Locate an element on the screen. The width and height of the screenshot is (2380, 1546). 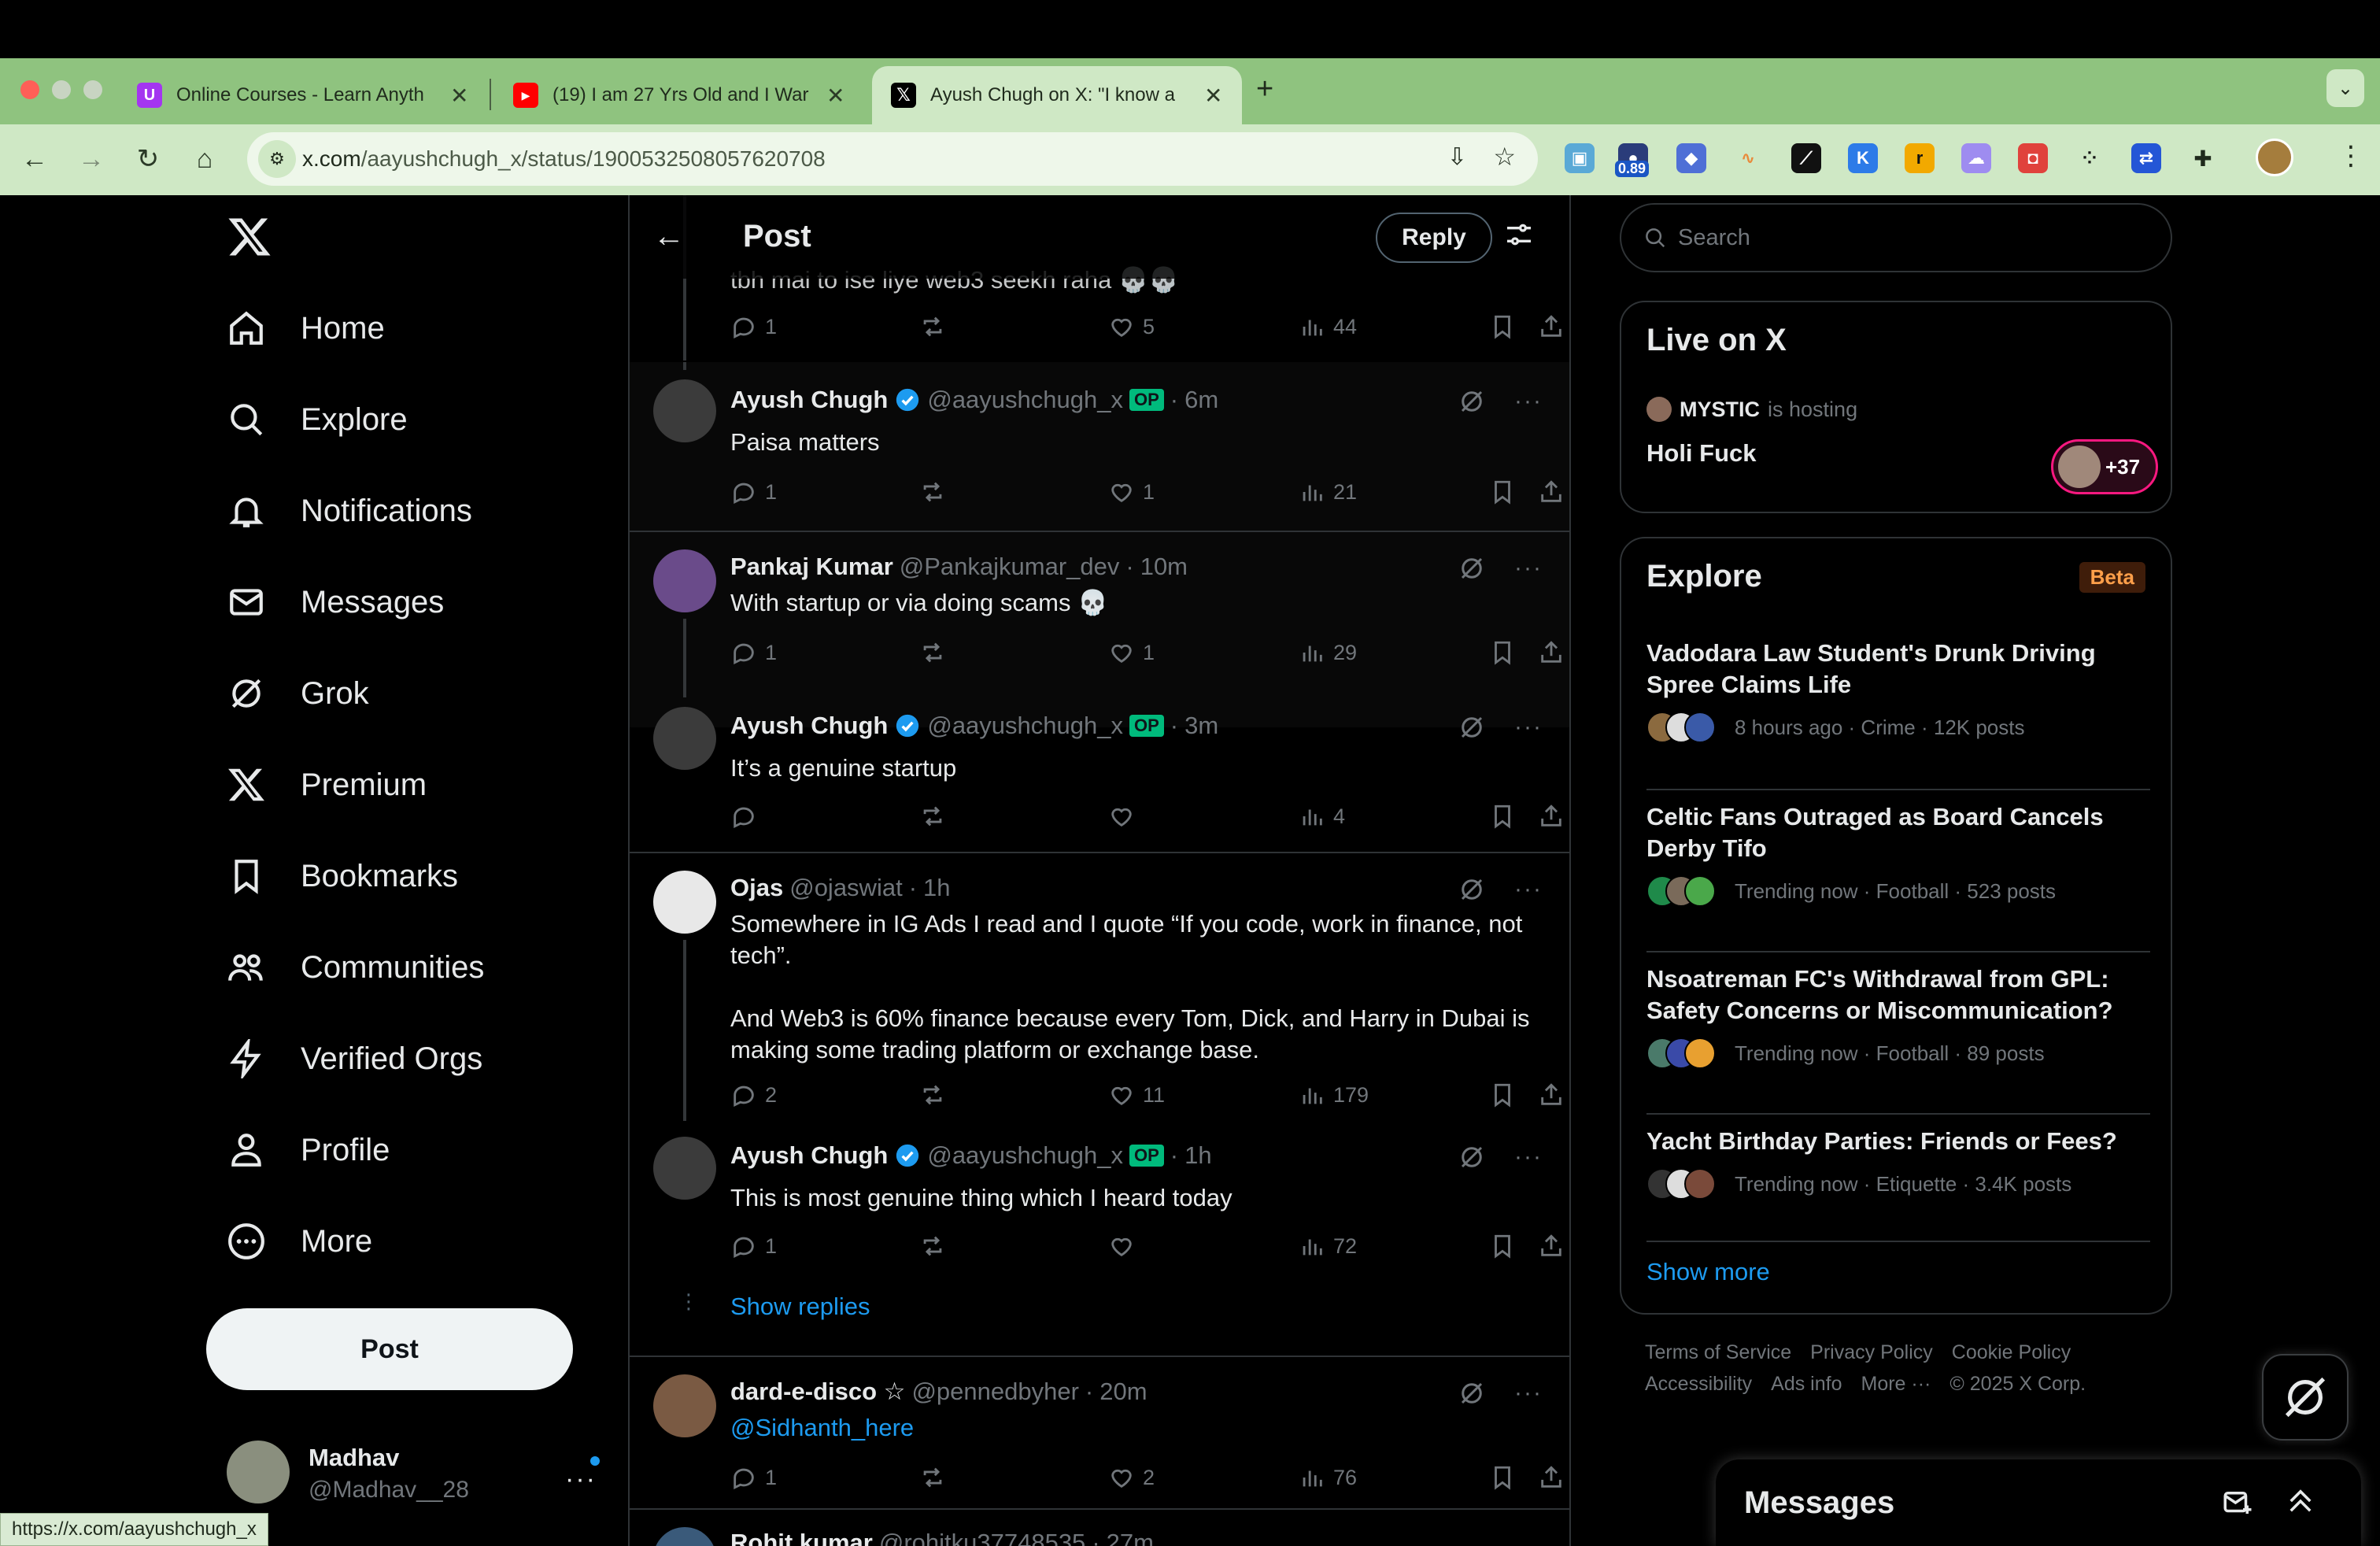
new-message-icon is located at coordinates (2237, 1504).